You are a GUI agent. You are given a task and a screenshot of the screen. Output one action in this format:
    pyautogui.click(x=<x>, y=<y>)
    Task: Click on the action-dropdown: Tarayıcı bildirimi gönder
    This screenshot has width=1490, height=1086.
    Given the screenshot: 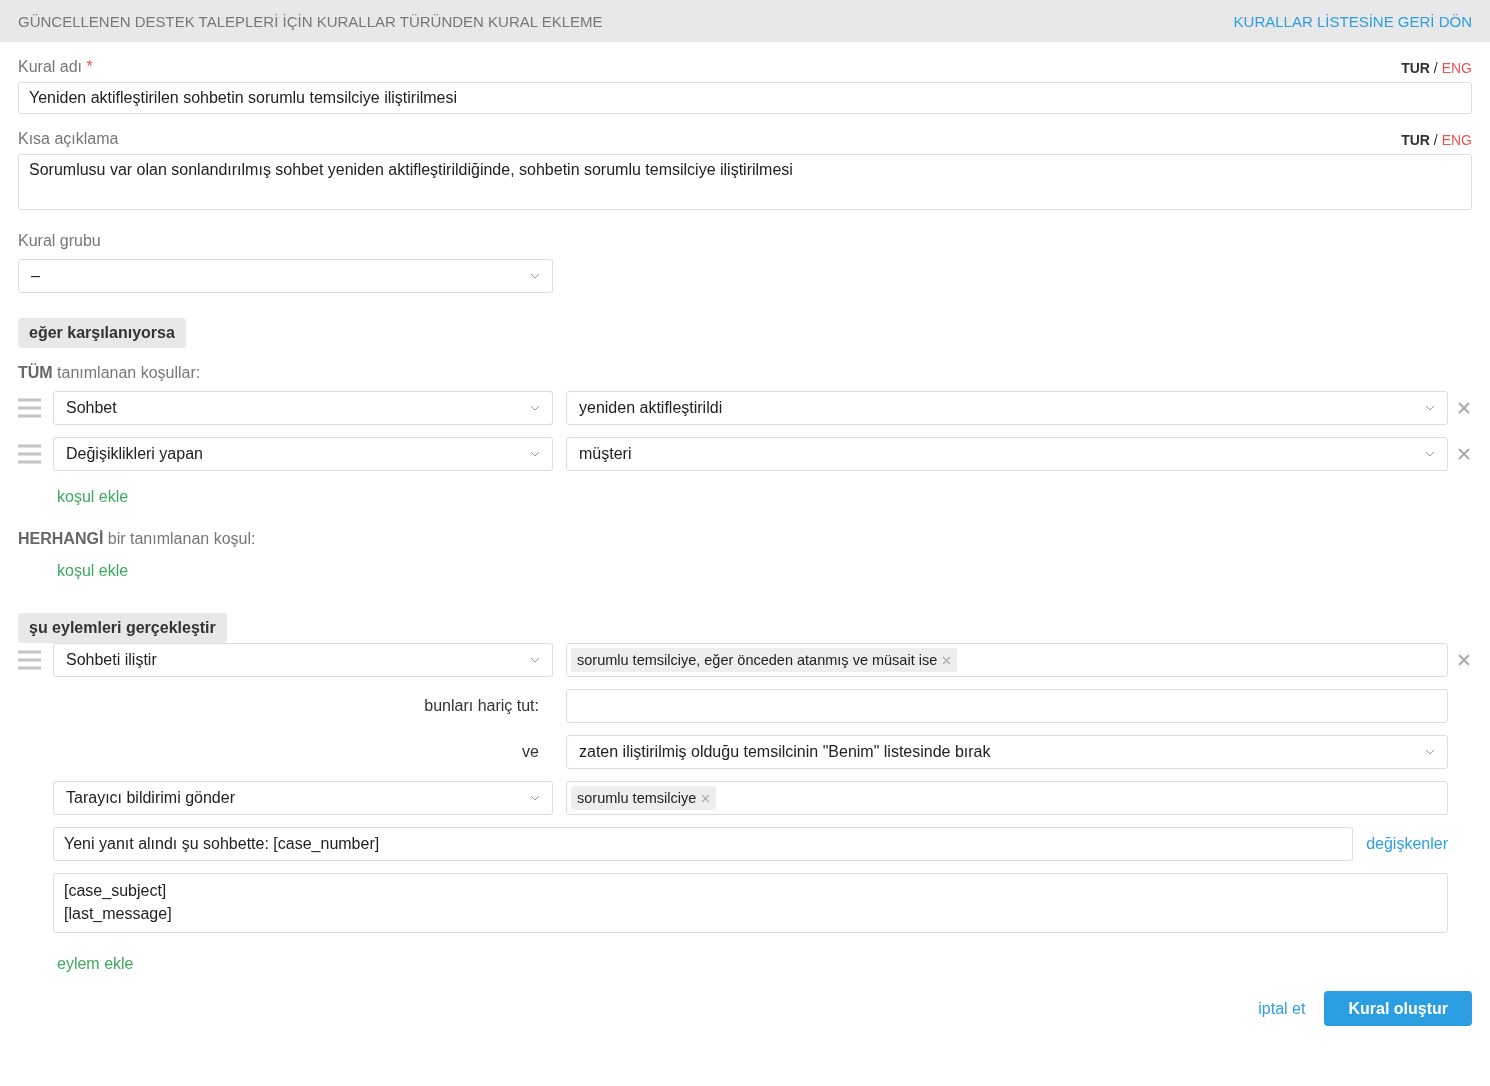 What is the action you would take?
    pyautogui.click(x=303, y=798)
    